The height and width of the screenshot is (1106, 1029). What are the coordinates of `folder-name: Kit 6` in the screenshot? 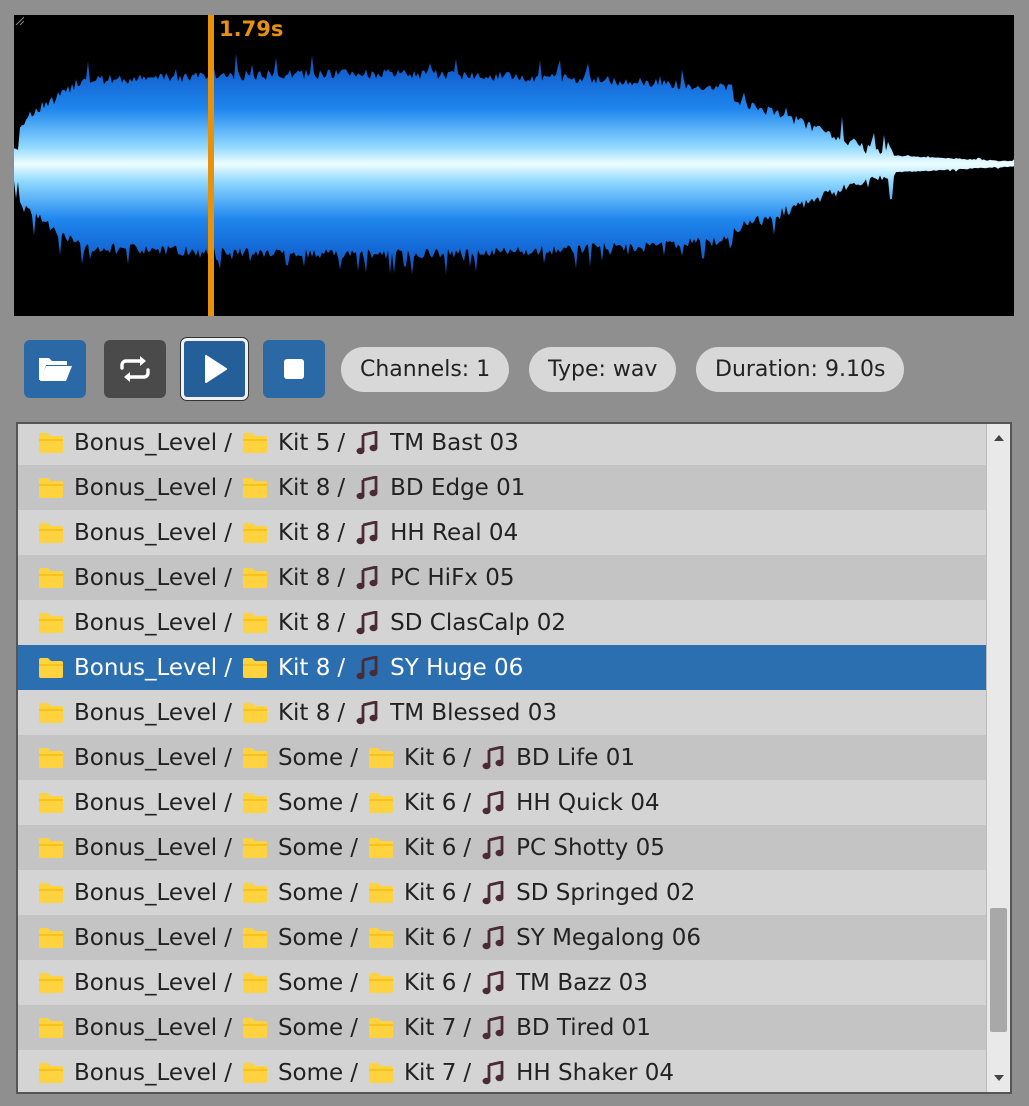 It's located at (430, 802).